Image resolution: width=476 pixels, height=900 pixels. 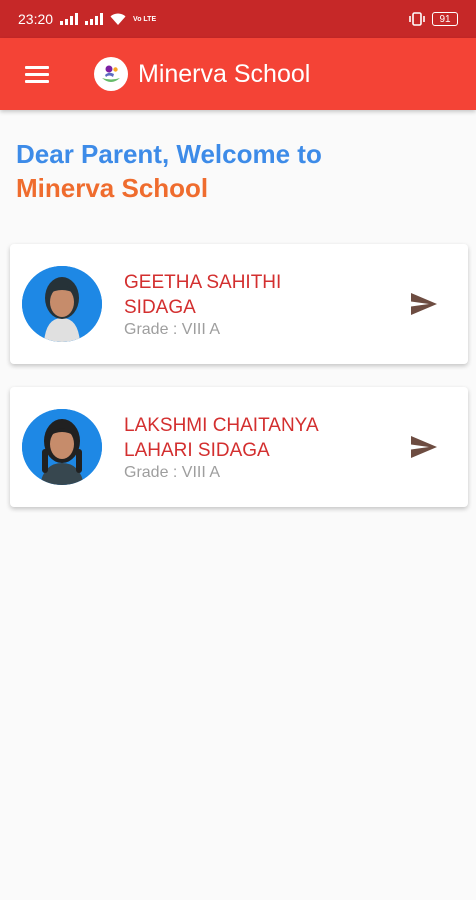 What do you see at coordinates (203, 294) in the screenshot?
I see `student-name: GEETHA SAHITHI SIDAGA` at bounding box center [203, 294].